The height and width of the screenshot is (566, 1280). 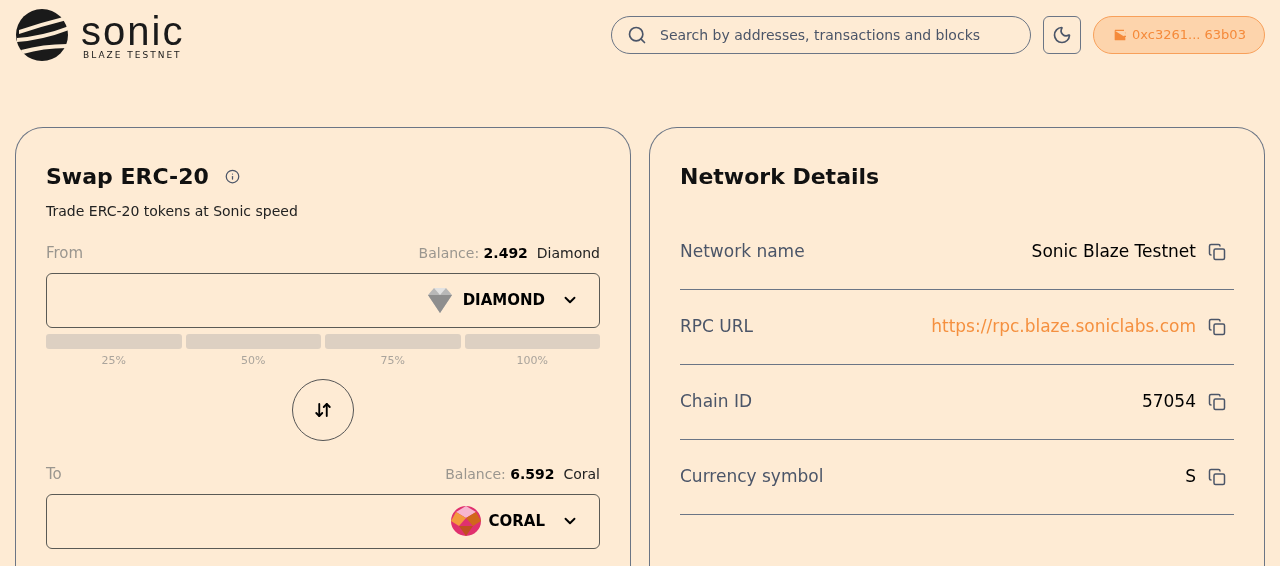 What do you see at coordinates (133, 30) in the screenshot?
I see `logo-wordmark: sonic` at bounding box center [133, 30].